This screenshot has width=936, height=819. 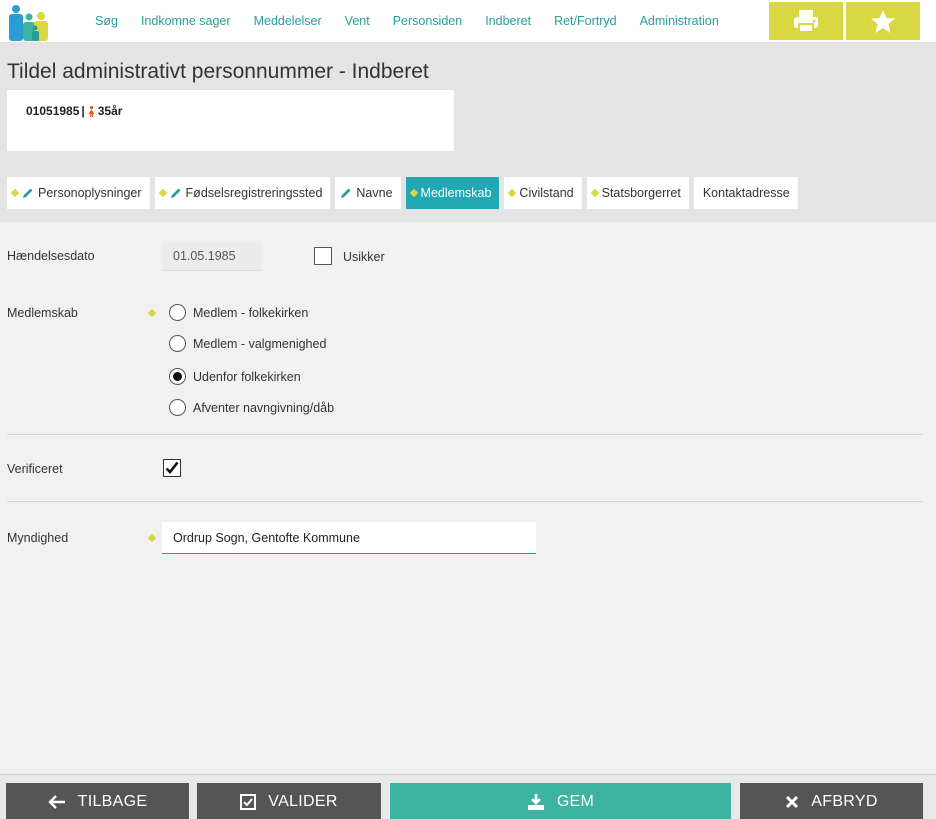 I want to click on validate-label: VALIDER, so click(x=303, y=801).